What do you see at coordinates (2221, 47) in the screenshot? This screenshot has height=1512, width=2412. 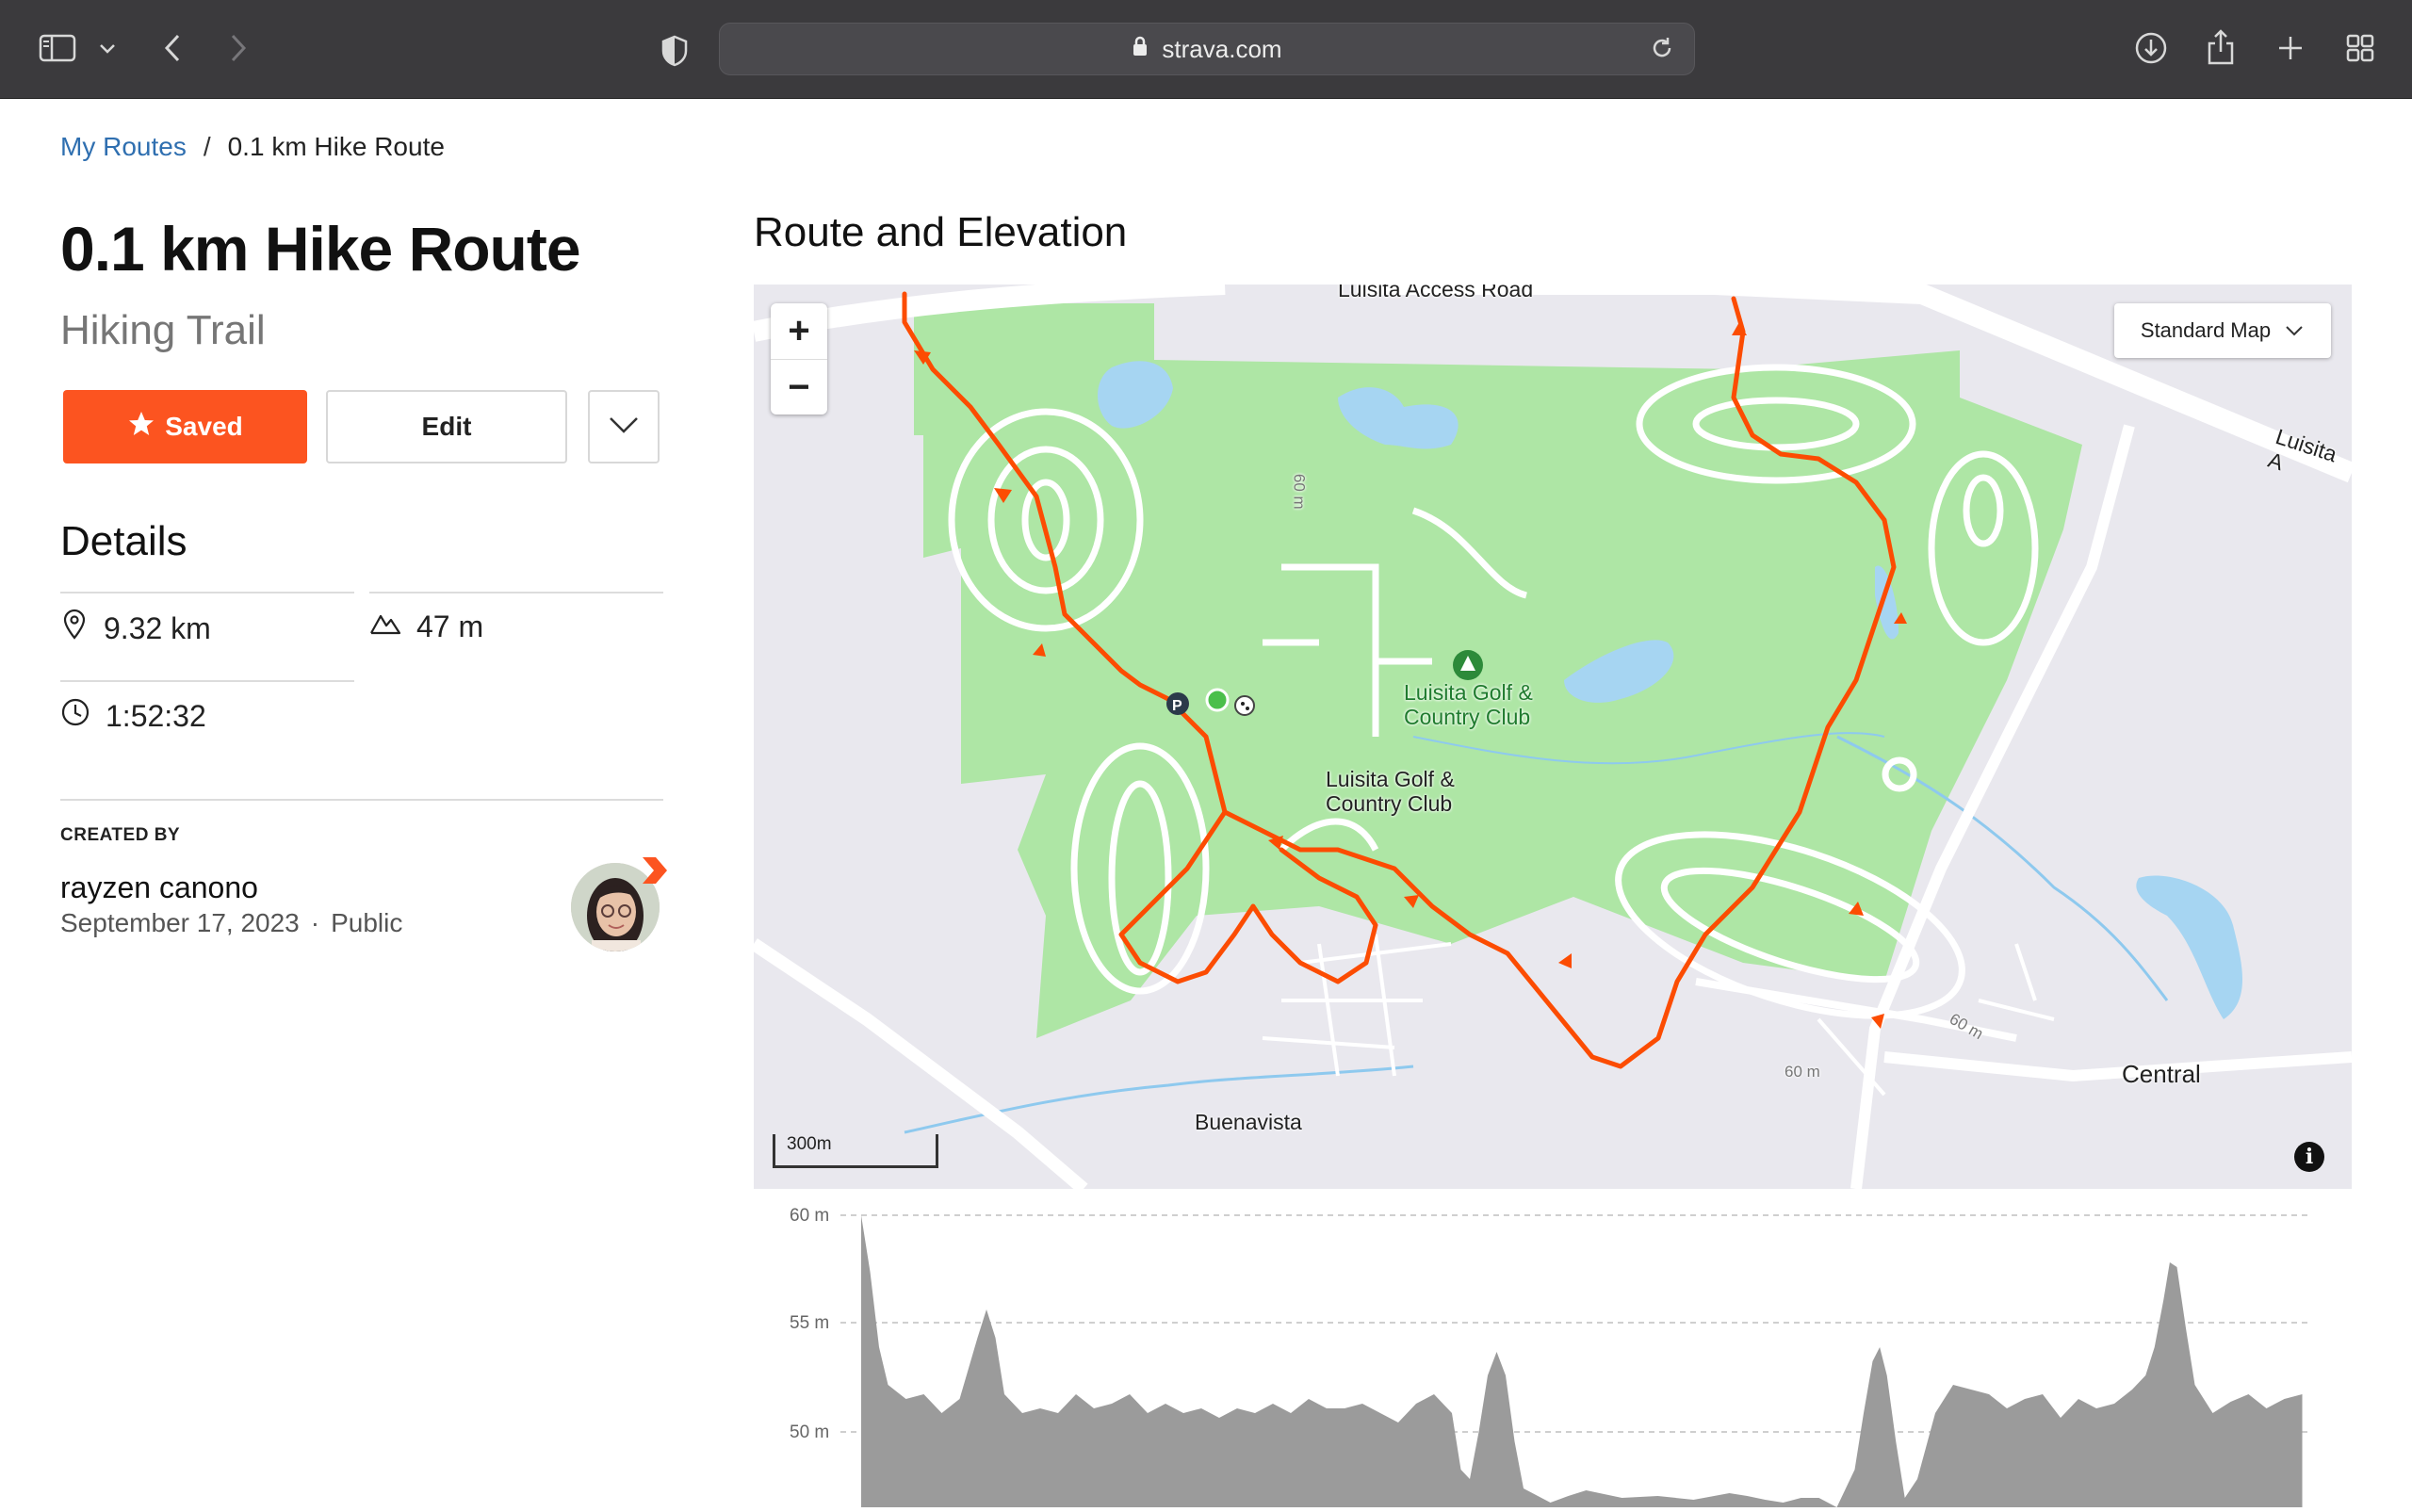 I see `share-icon` at bounding box center [2221, 47].